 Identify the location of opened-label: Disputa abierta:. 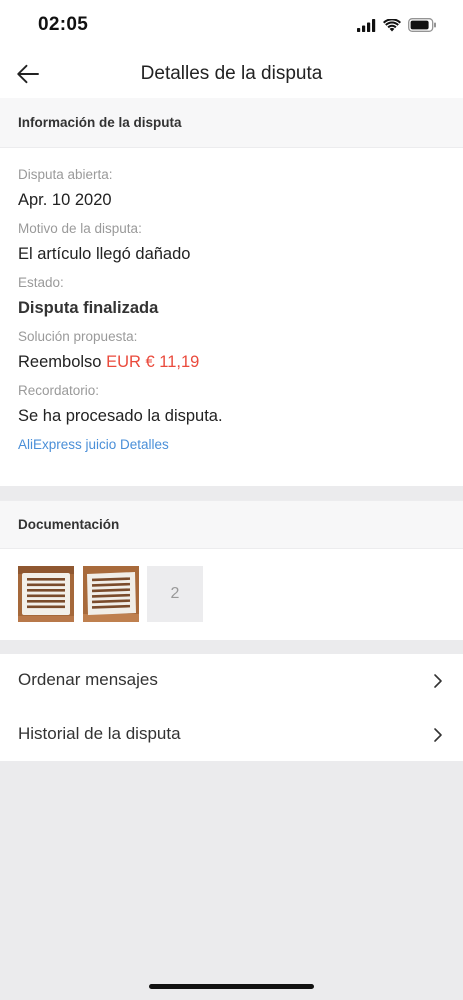
(65, 174).